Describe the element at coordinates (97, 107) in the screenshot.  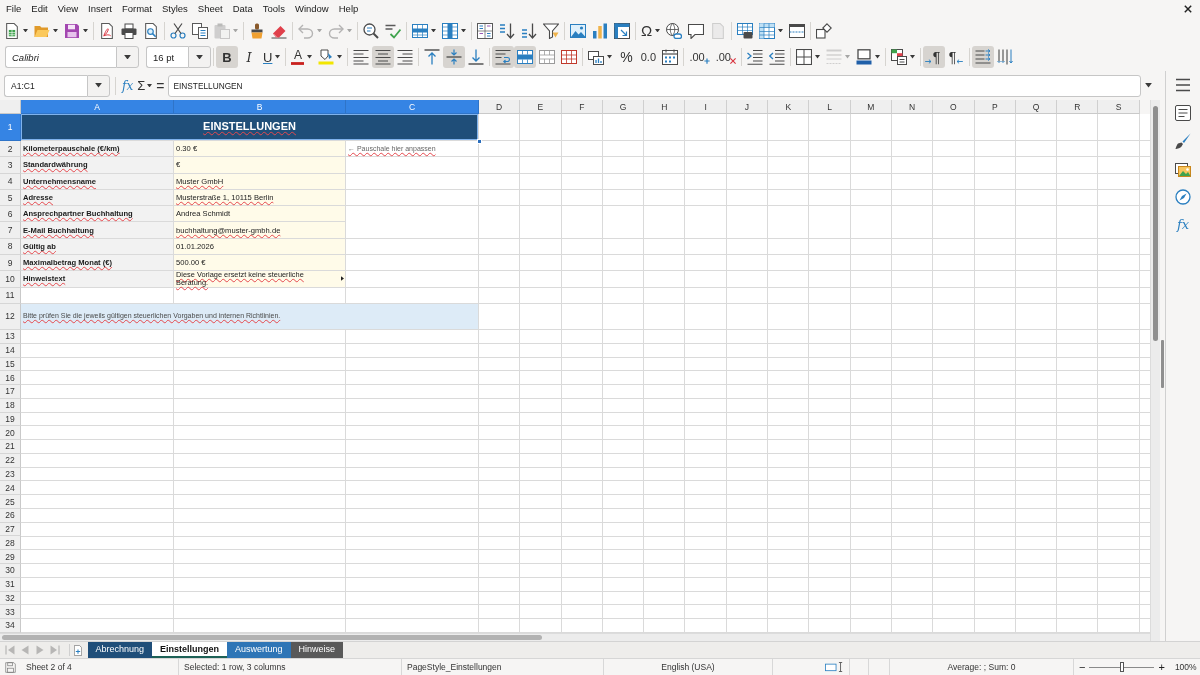
I see `column-header: A` at that location.